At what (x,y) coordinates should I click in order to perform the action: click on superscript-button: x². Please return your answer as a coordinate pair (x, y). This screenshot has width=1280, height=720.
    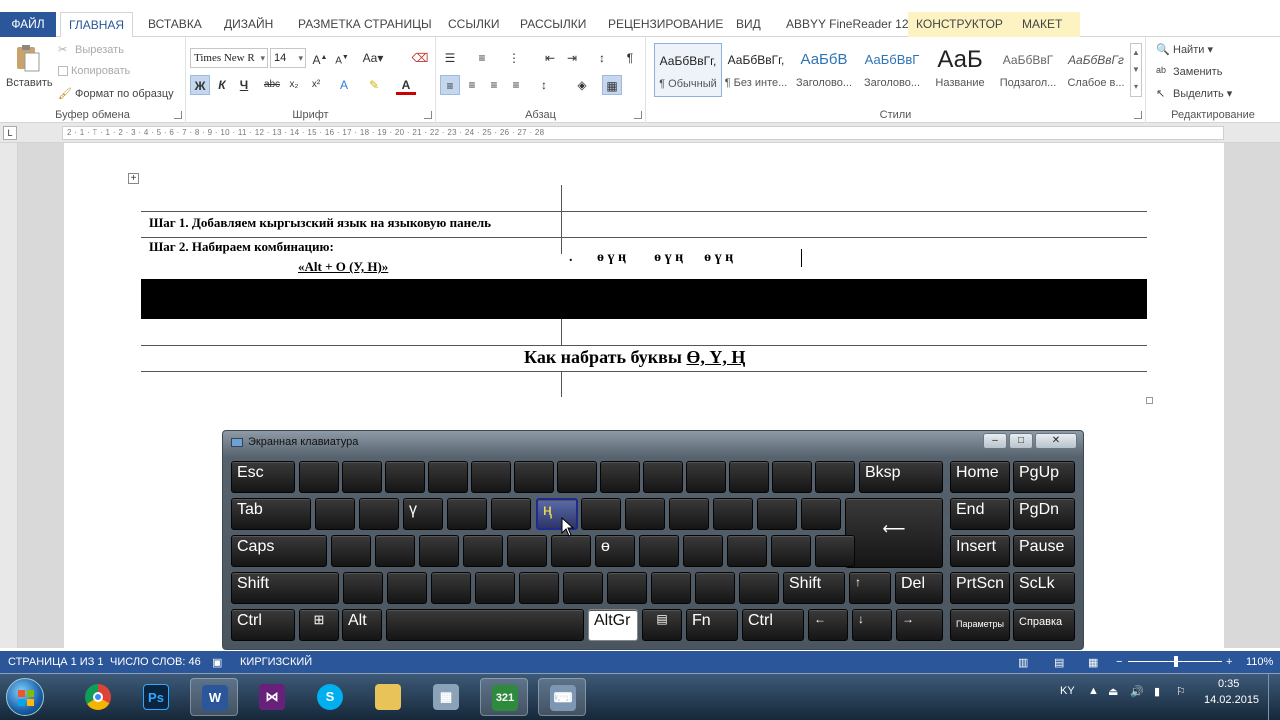
    Looking at the image, I should click on (316, 85).